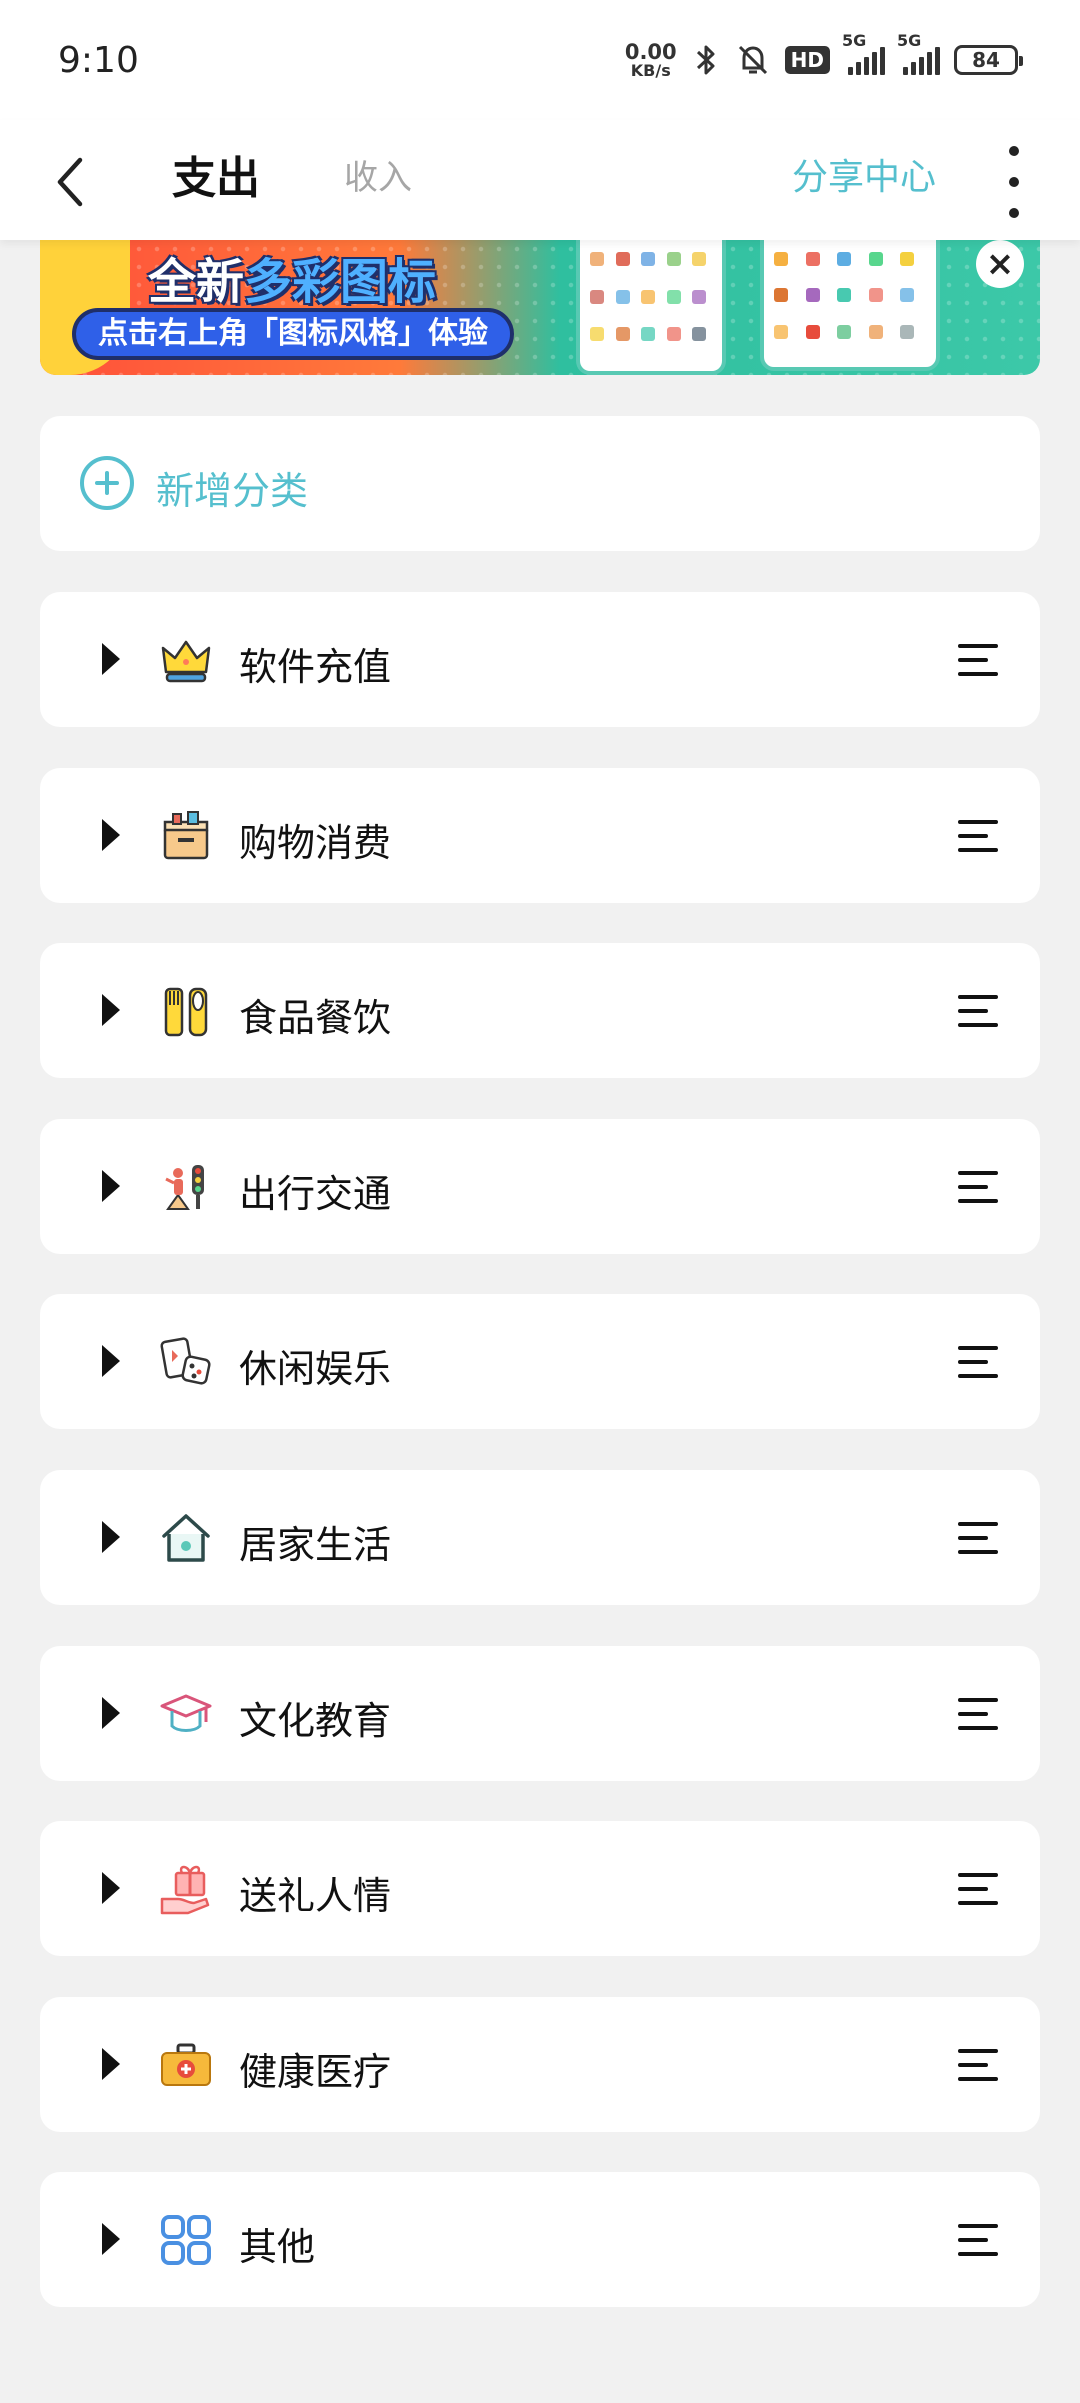 This screenshot has height=2403, width=1080. Describe the element at coordinates (186, 1011) in the screenshot. I see `fork-spoon-icon` at that location.